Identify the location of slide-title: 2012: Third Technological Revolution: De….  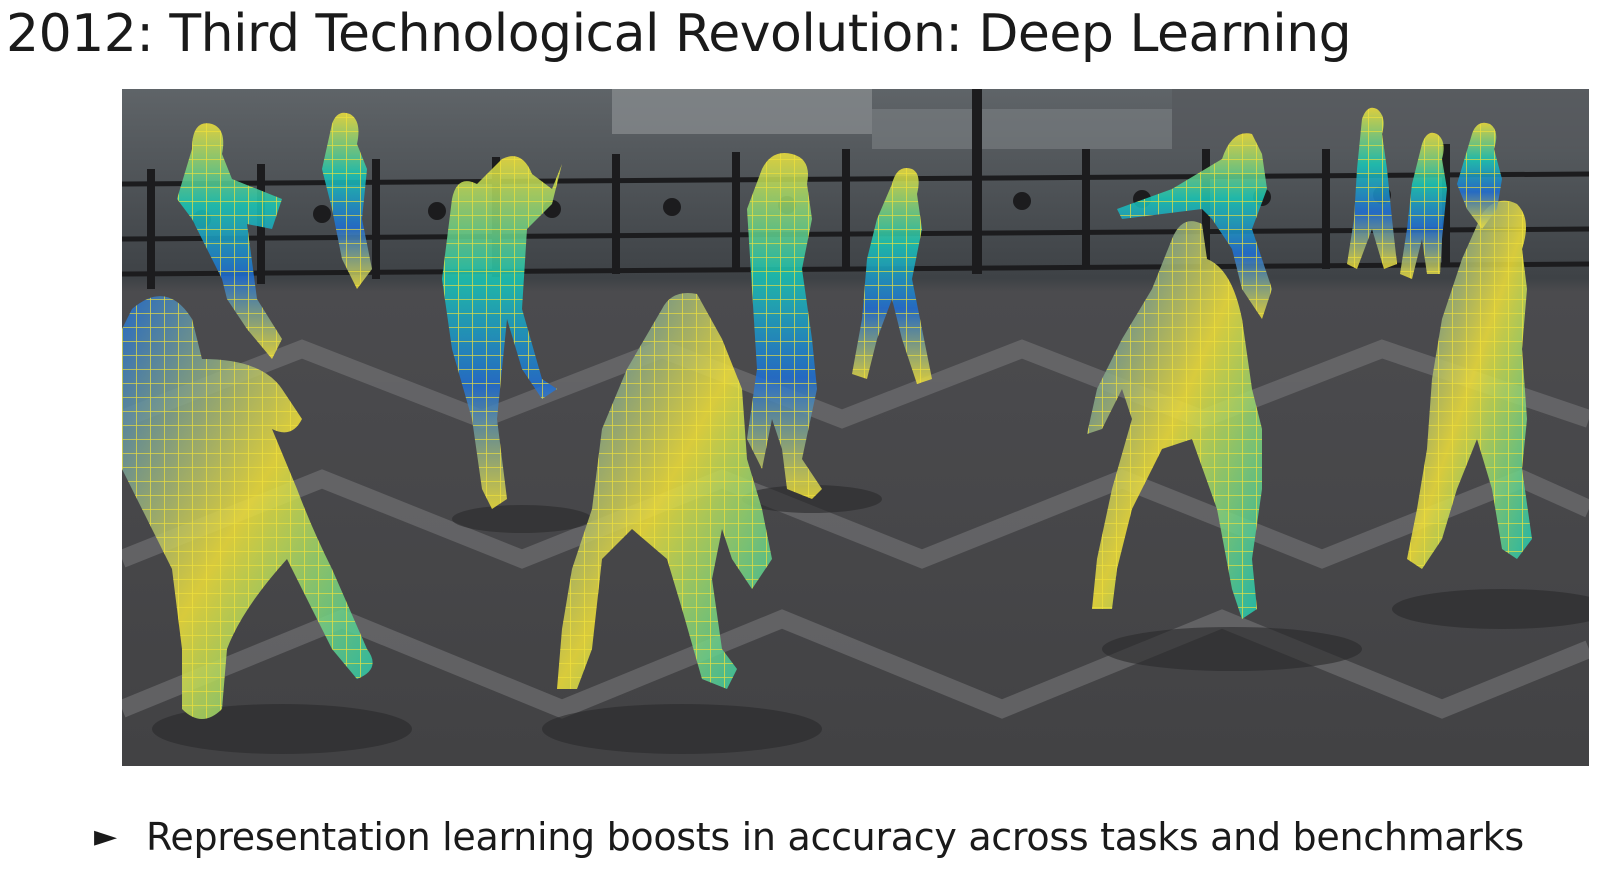
(679, 34).